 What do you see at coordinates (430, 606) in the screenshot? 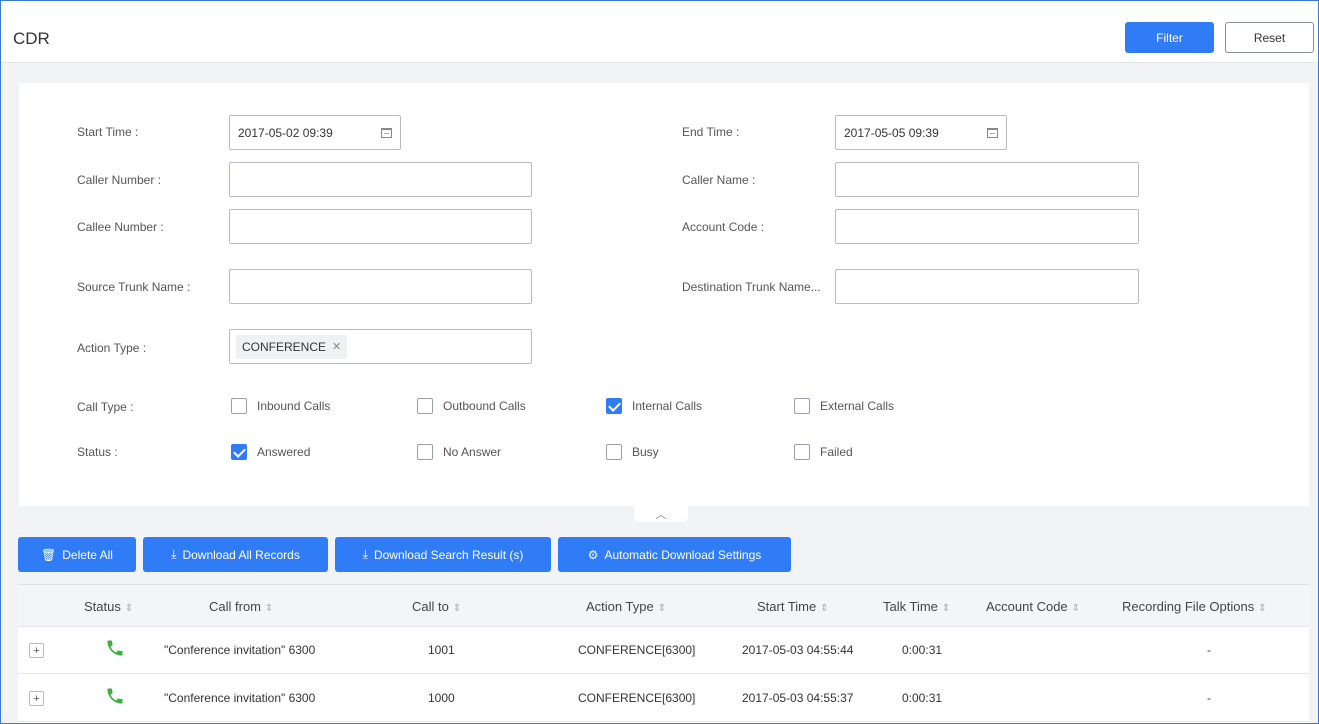
I see `column-label: Call to` at bounding box center [430, 606].